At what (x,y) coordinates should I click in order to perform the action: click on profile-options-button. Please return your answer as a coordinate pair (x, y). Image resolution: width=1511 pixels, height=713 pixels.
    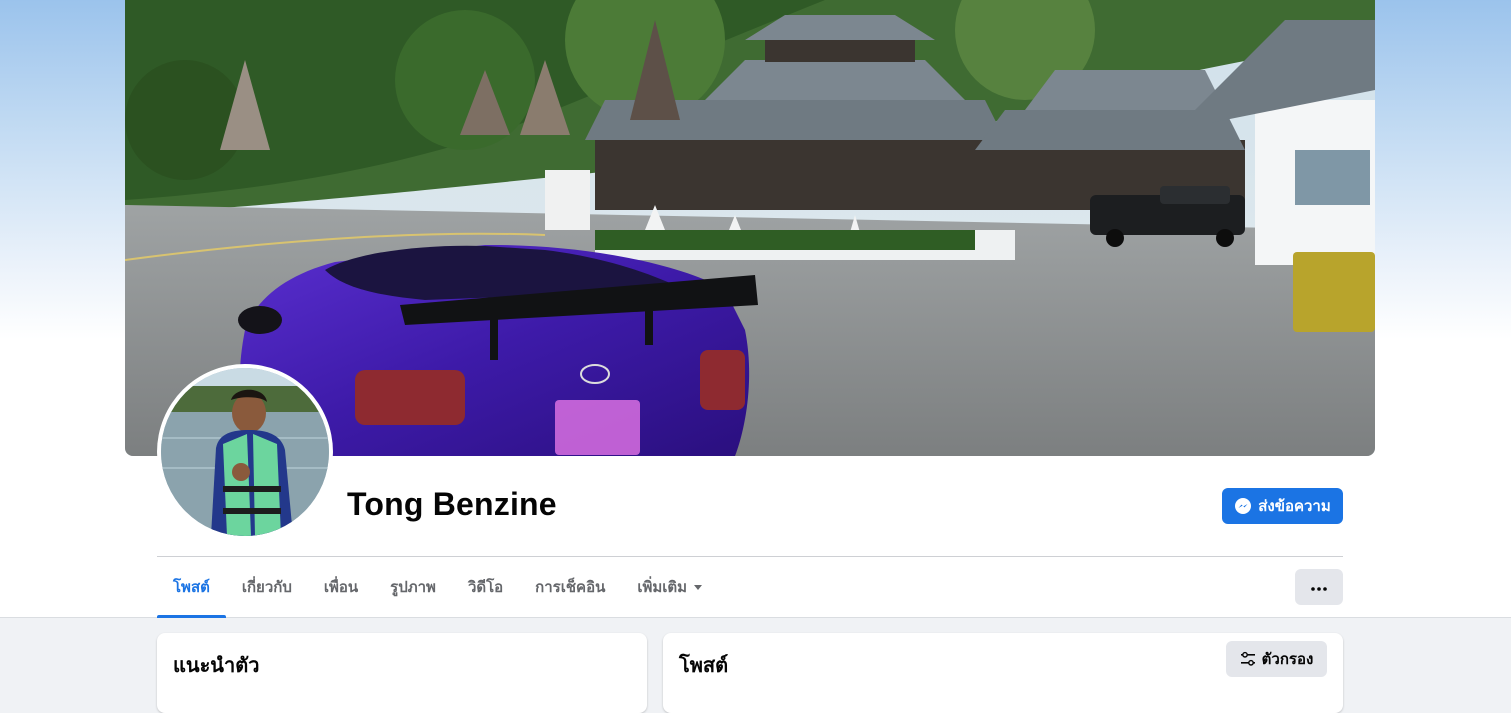
    Looking at the image, I should click on (1319, 587).